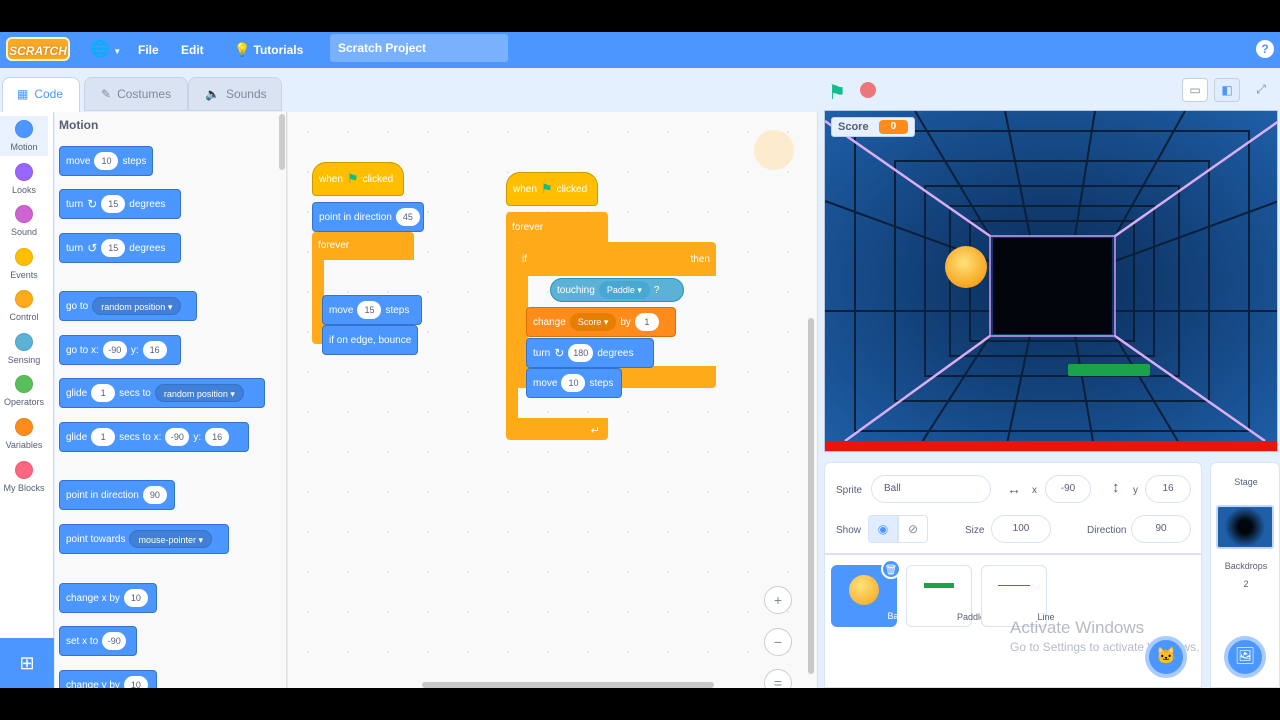  I want to click on block-turn-right: turn ↻ 180 degrees, so click(590, 353).